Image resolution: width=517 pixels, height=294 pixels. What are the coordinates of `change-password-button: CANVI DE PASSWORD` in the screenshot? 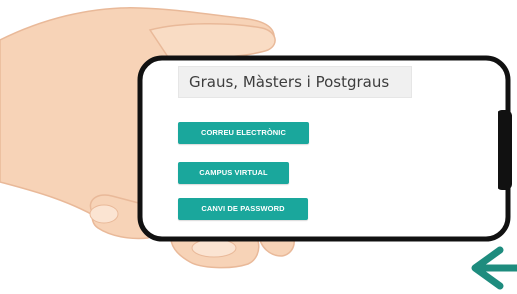 It's located at (243, 209).